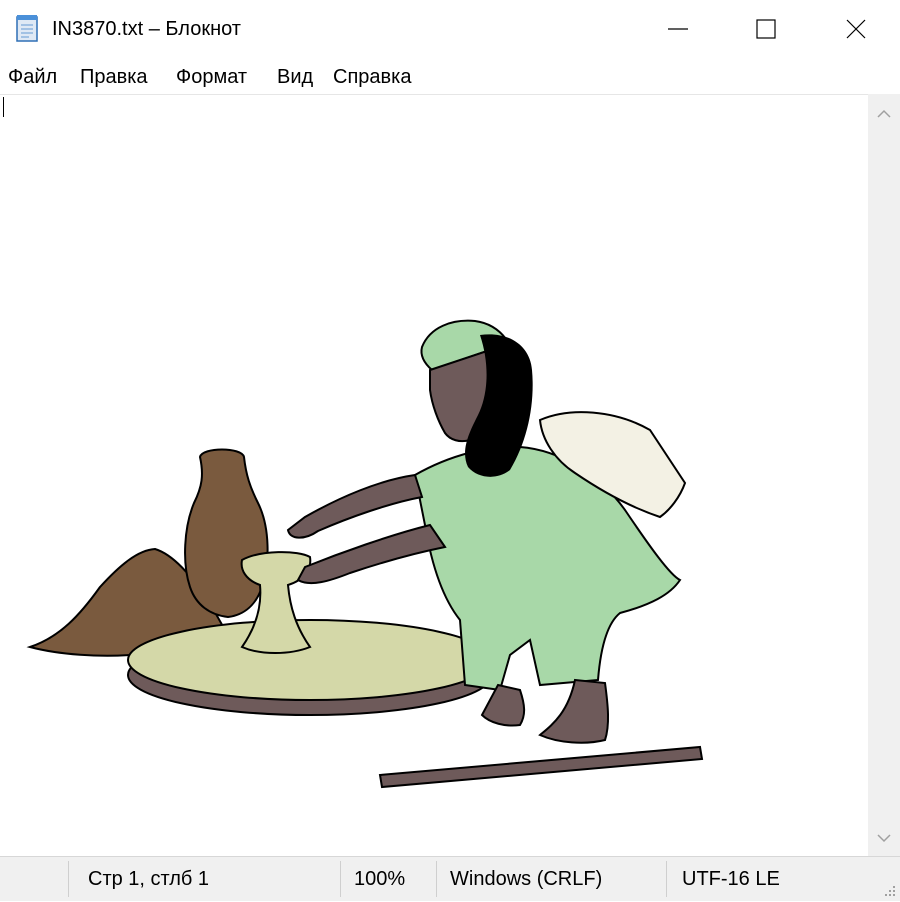 Image resolution: width=900 pixels, height=902 pixels. I want to click on chevron-down-icon, so click(884, 839).